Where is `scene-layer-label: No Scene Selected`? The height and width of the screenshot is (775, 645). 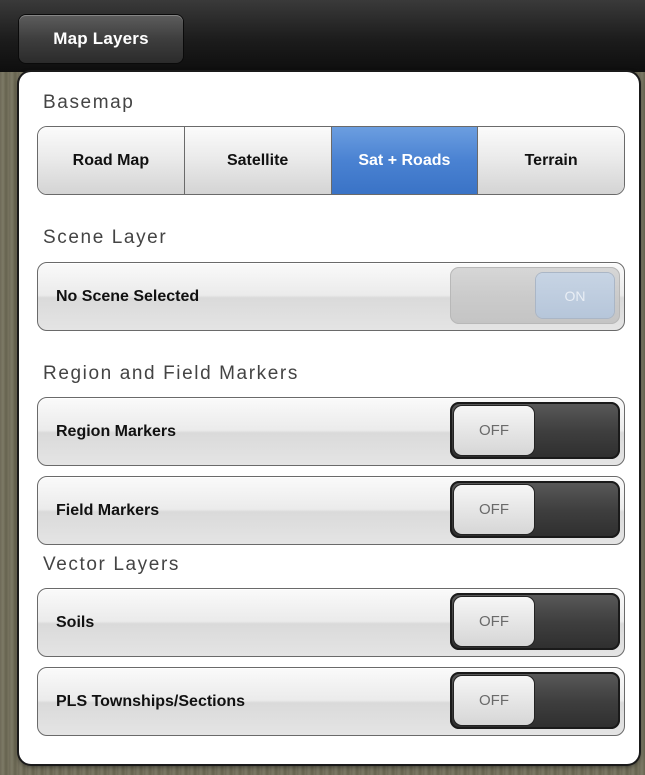
scene-layer-label: No Scene Selected is located at coordinates (128, 296).